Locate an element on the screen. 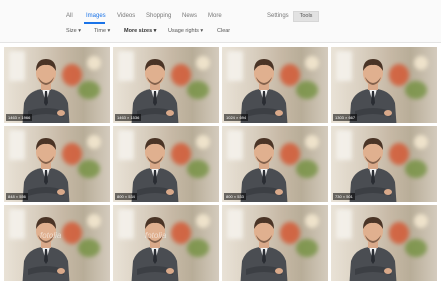 The image size is (441, 281). tab-images: Images is located at coordinates (96, 16).